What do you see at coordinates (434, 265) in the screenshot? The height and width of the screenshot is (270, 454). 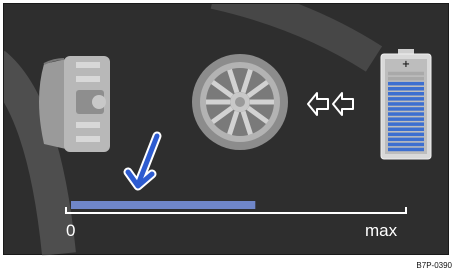 I see `figure-reference: B7P-0390` at bounding box center [434, 265].